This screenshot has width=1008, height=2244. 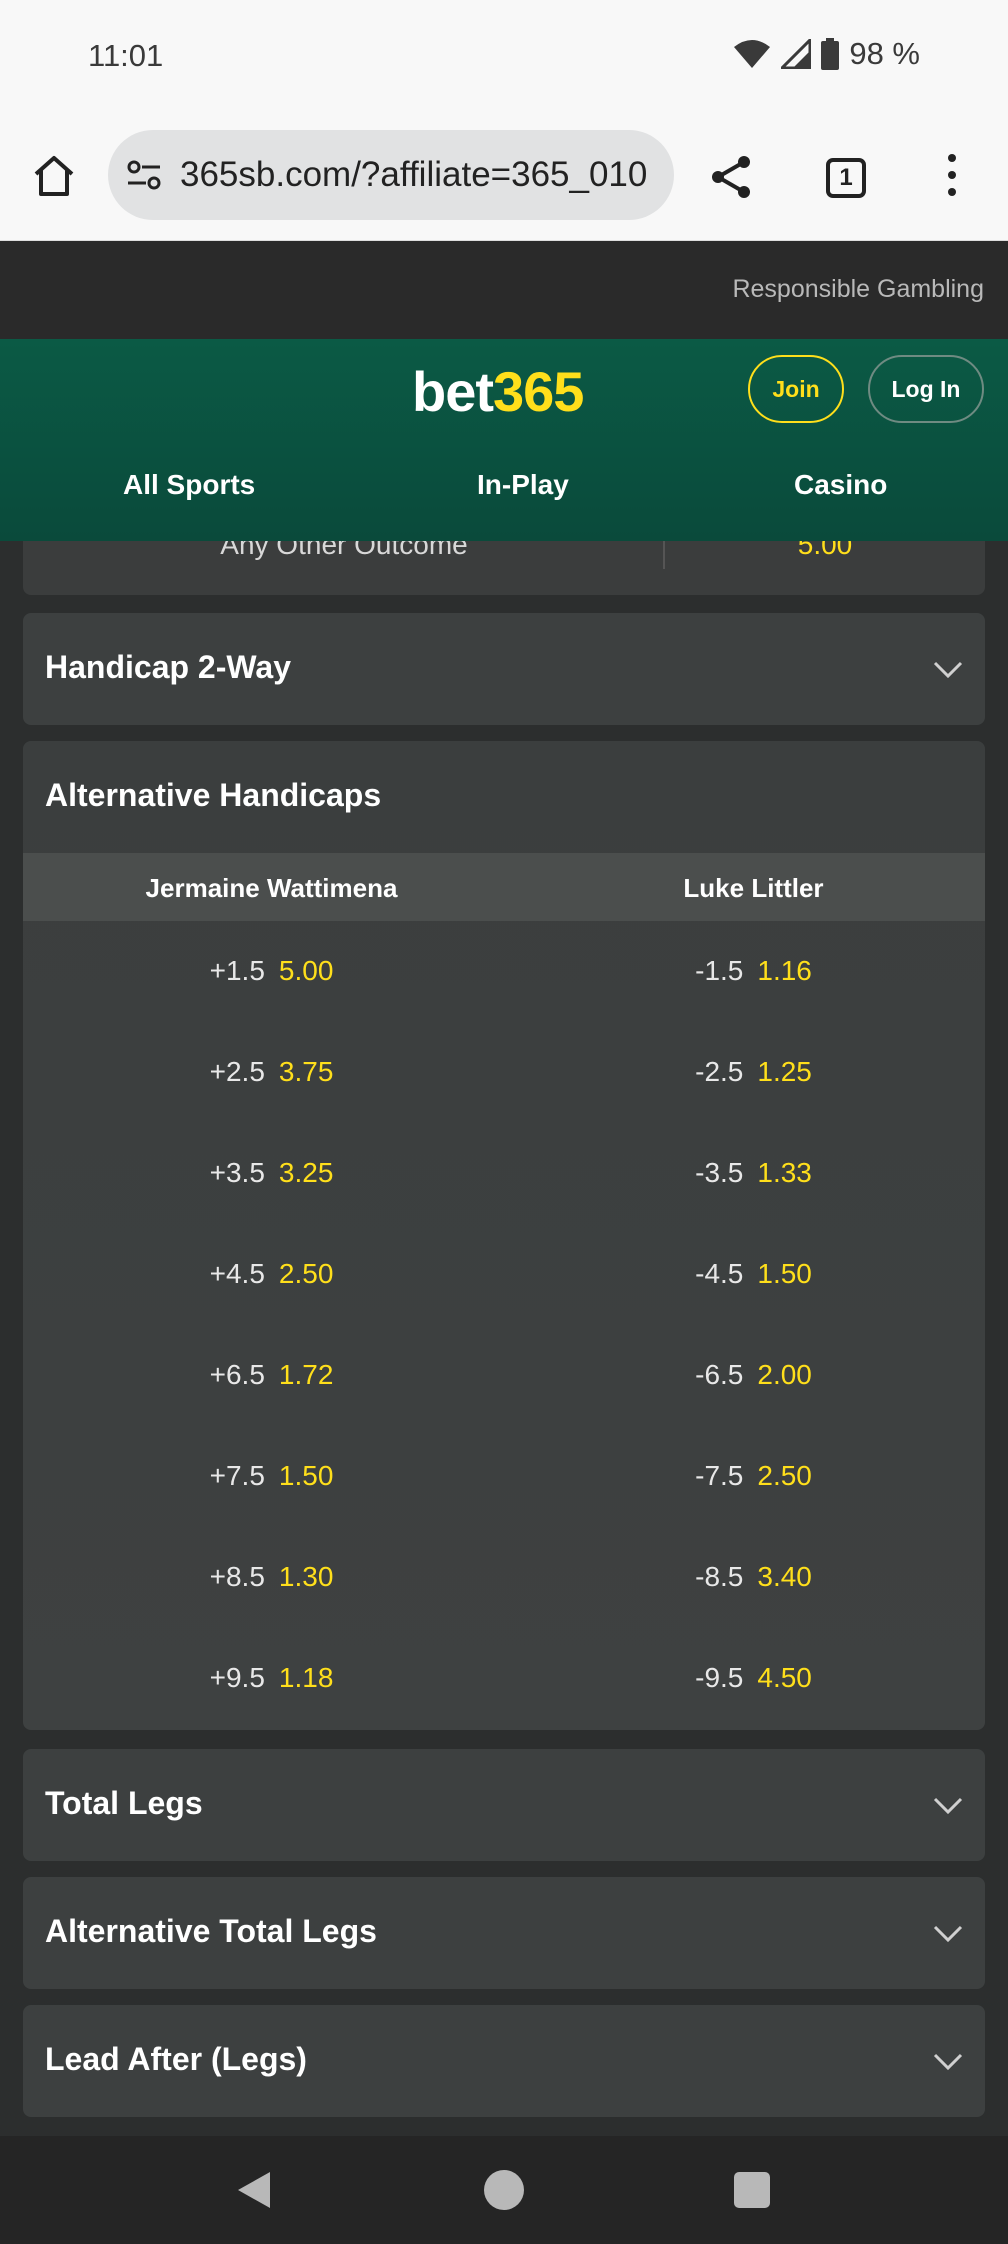 I want to click on player2-selection: -2.5 1.25, so click(x=753, y=1072).